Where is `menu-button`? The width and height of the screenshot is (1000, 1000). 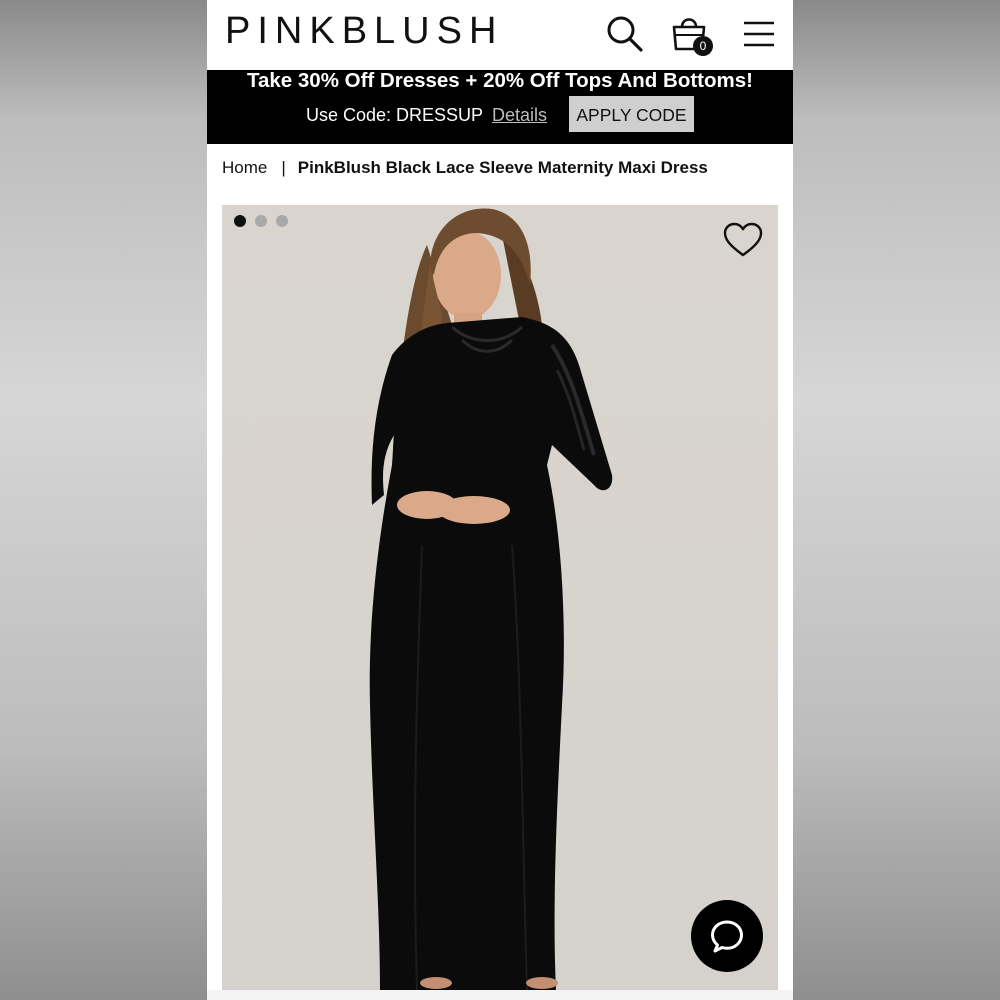 menu-button is located at coordinates (759, 34).